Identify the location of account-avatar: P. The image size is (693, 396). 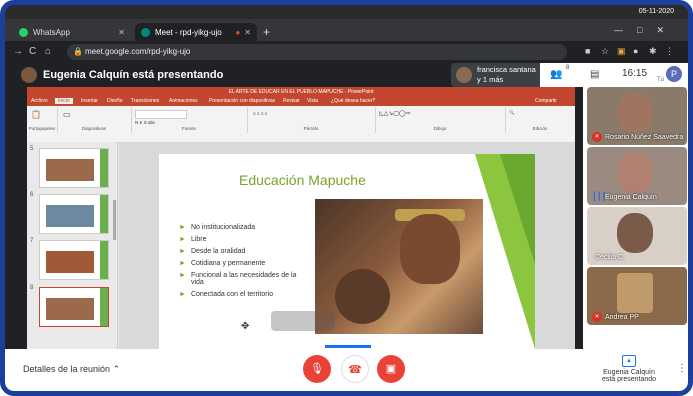
(674, 74).